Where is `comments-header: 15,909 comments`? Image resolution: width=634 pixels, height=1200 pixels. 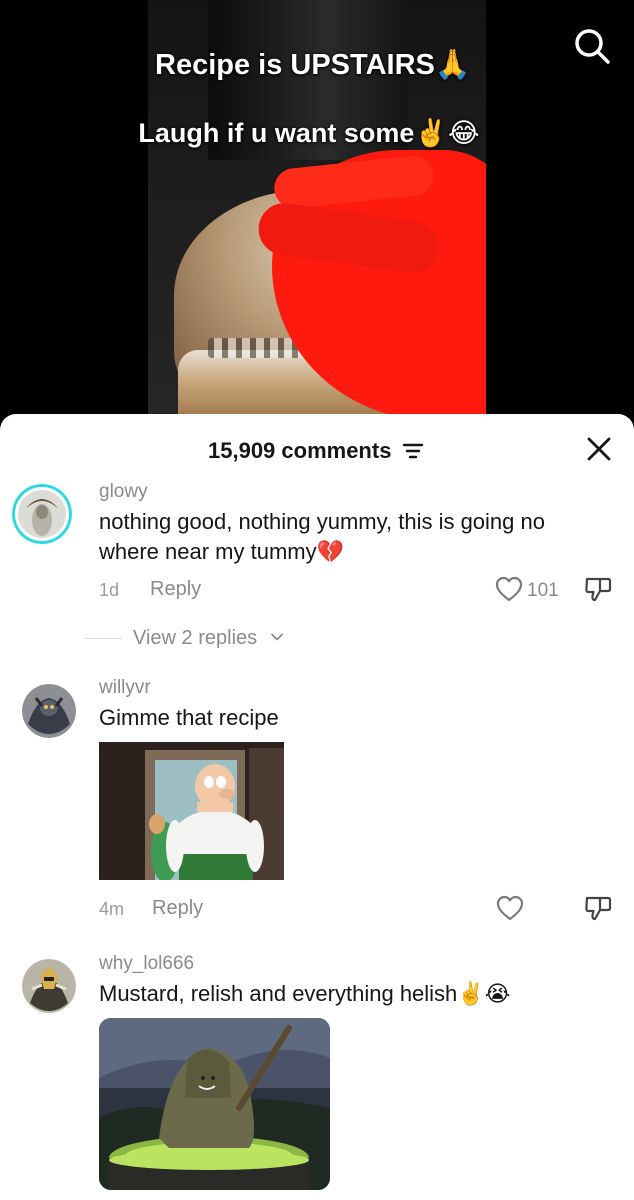
comments-header: 15,909 comments is located at coordinates (317, 450).